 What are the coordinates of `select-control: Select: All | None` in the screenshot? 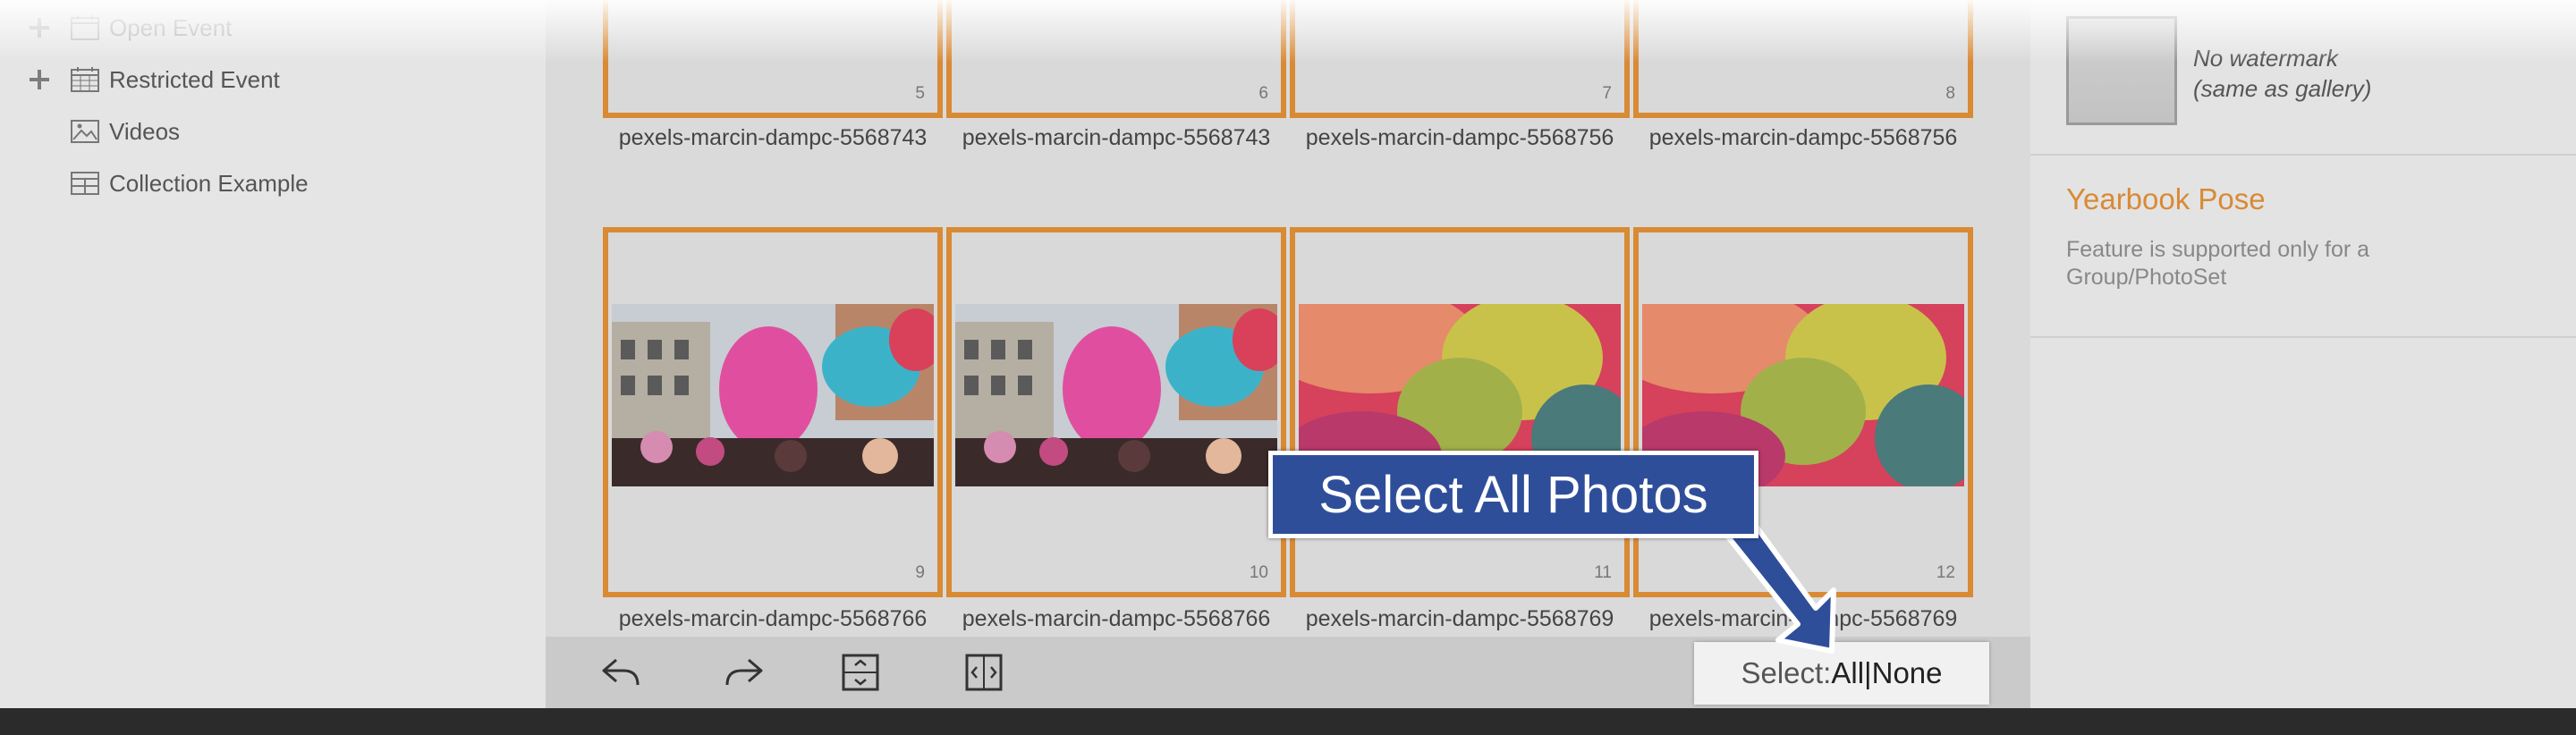 It's located at (1841, 673).